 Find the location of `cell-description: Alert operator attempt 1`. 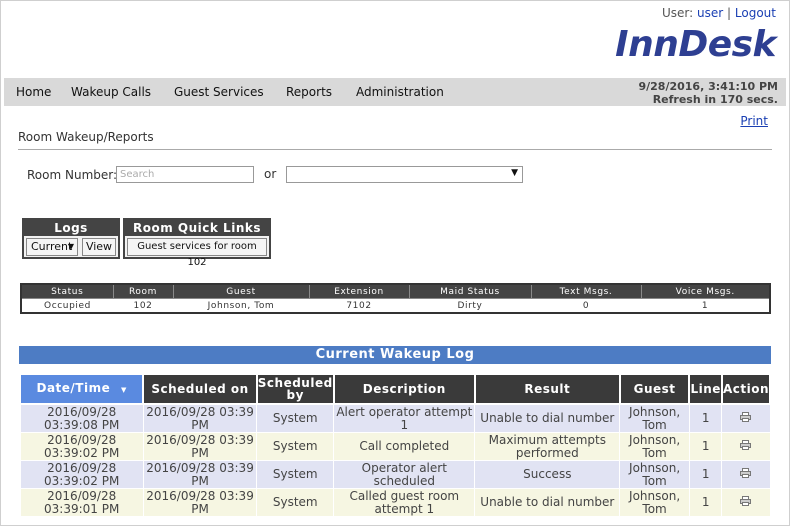

cell-description: Alert operator attempt 1 is located at coordinates (404, 418).